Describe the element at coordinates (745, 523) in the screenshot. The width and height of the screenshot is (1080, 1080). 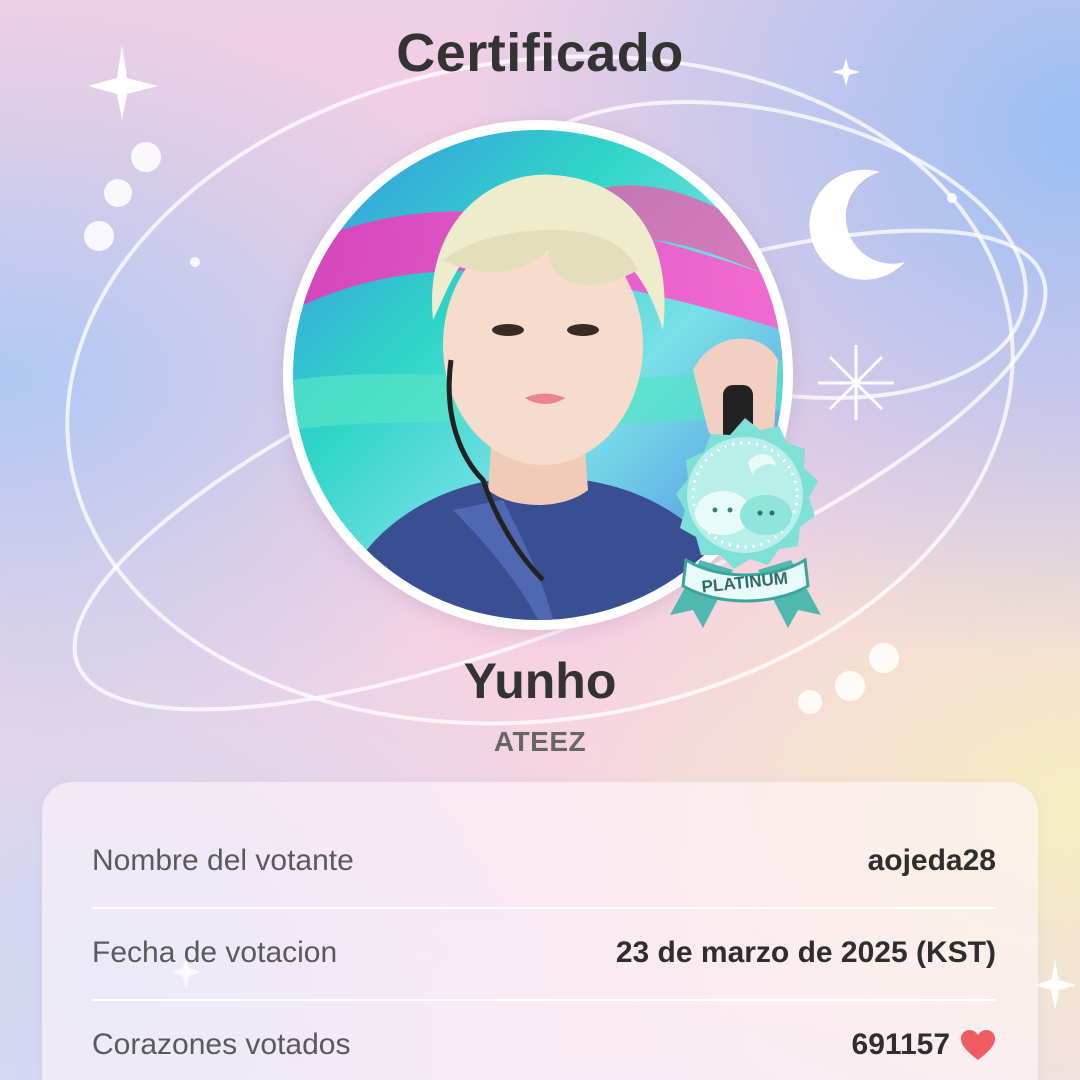
I see `platinum-medal-icon: PLATINUM` at that location.